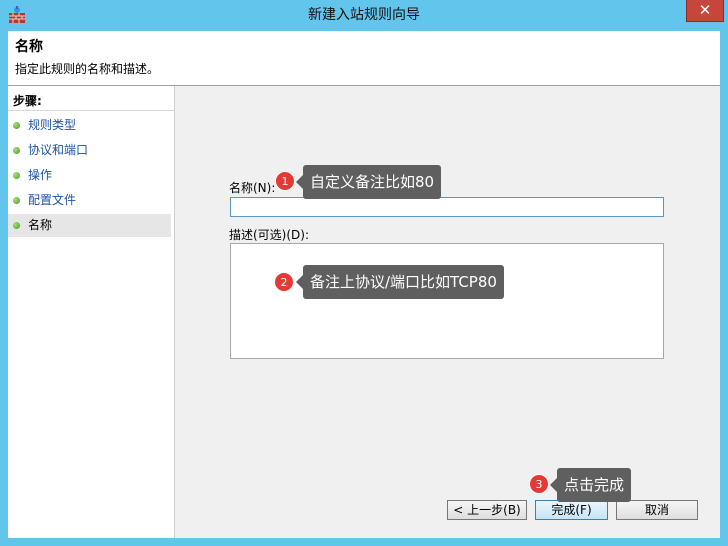 This screenshot has height=546, width=728. I want to click on annotation-badge-1: 1, so click(285, 181).